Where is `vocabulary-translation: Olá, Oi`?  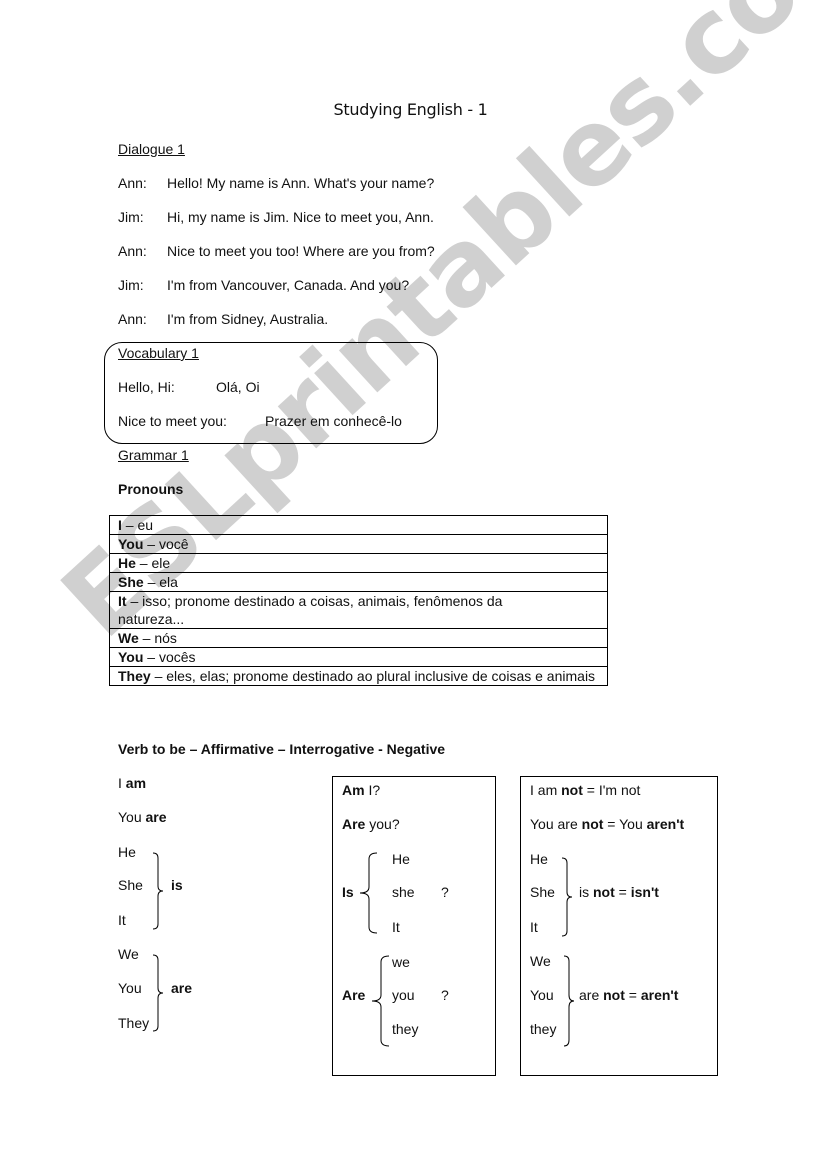
vocabulary-translation: Olá, Oi is located at coordinates (238, 387).